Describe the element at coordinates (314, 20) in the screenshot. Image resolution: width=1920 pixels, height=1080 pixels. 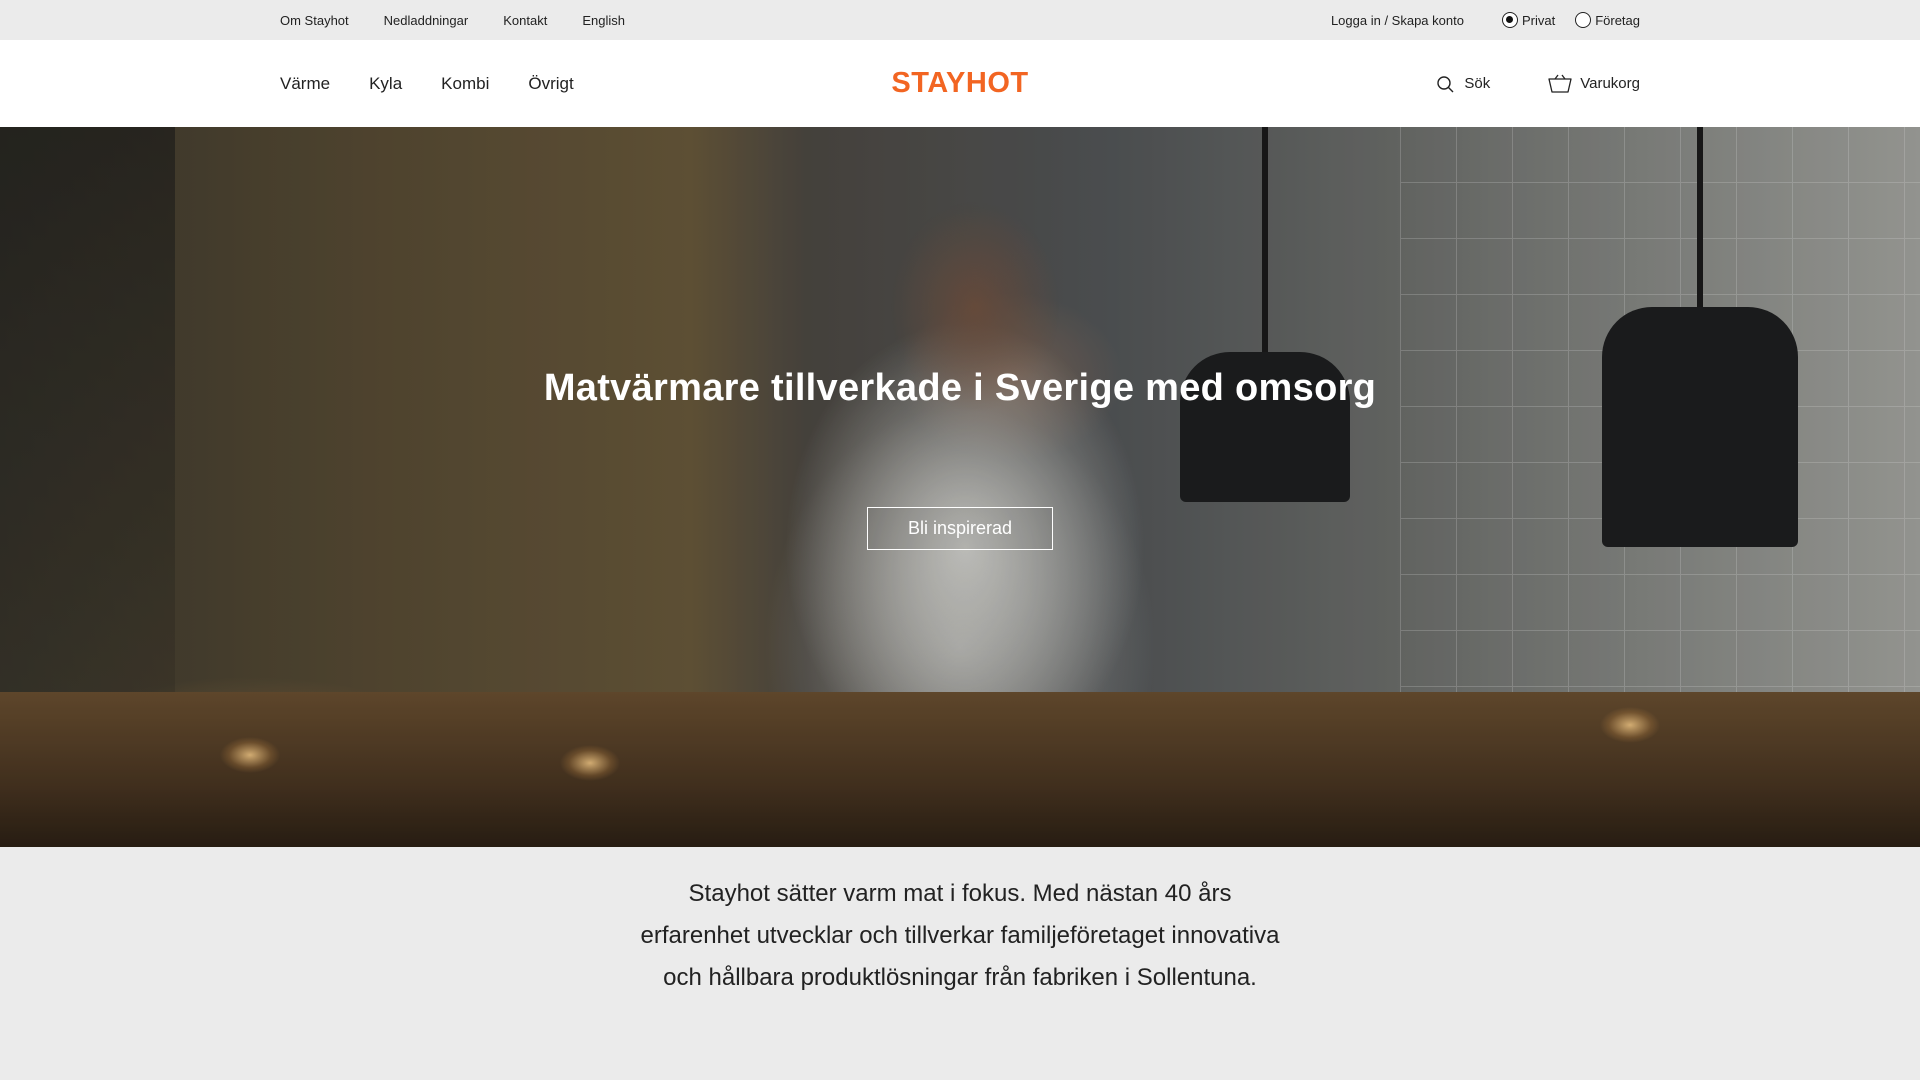
I see `link-om-stayhot: Om Stayhot` at that location.